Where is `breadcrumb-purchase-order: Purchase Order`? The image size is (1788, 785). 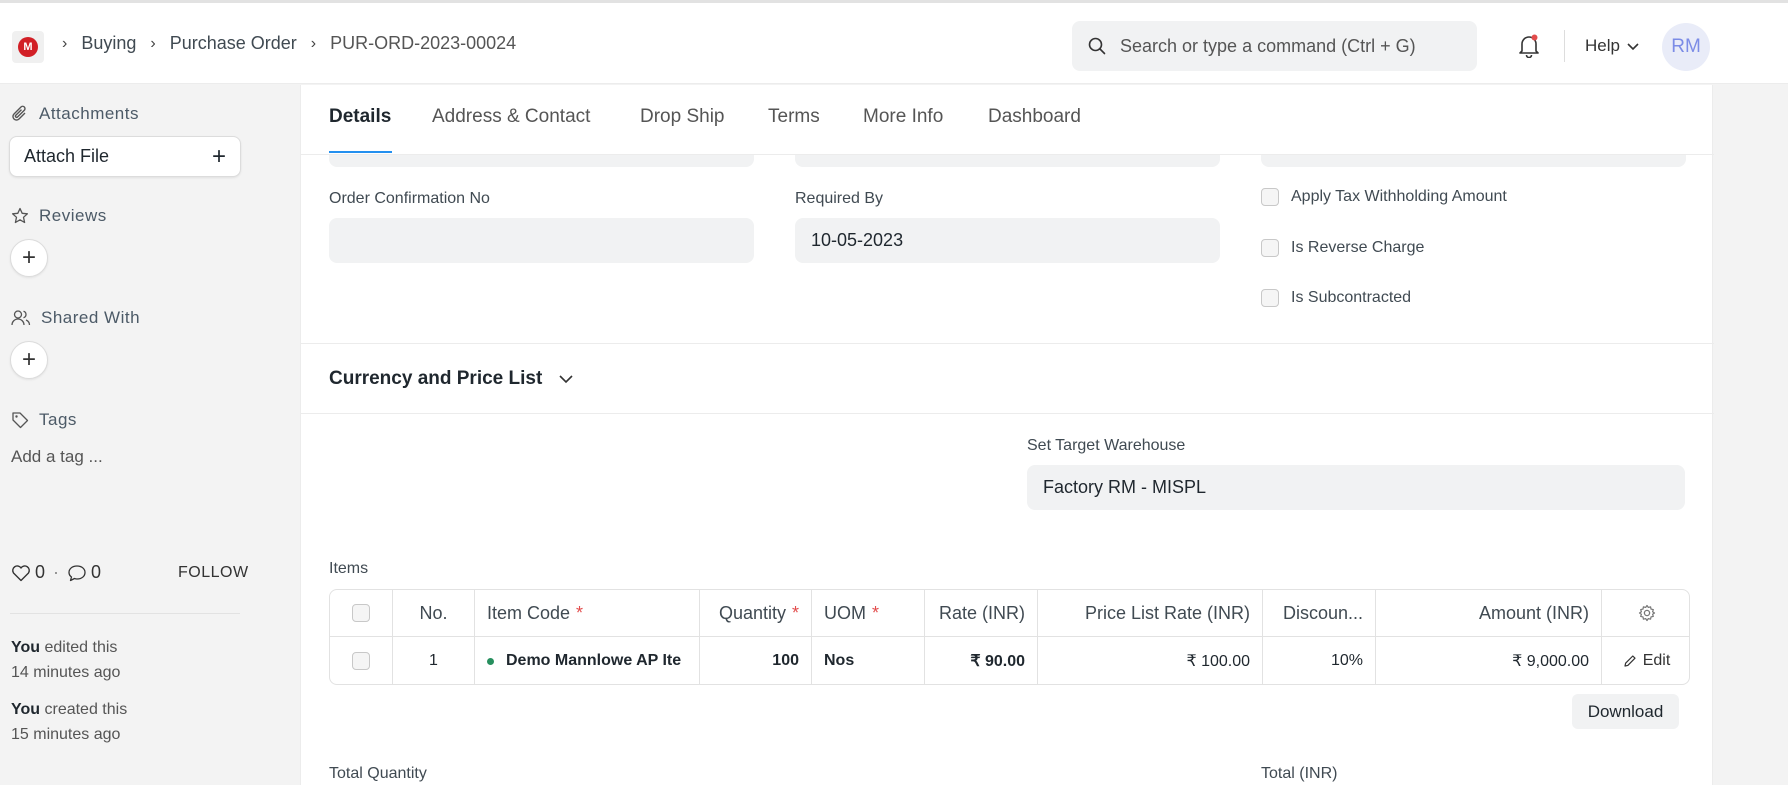 breadcrumb-purchase-order: Purchase Order is located at coordinates (233, 43).